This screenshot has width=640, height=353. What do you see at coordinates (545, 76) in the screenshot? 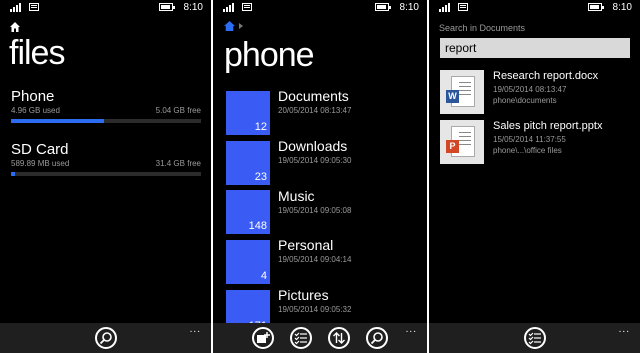
I see `result-name: Research report.docx` at bounding box center [545, 76].